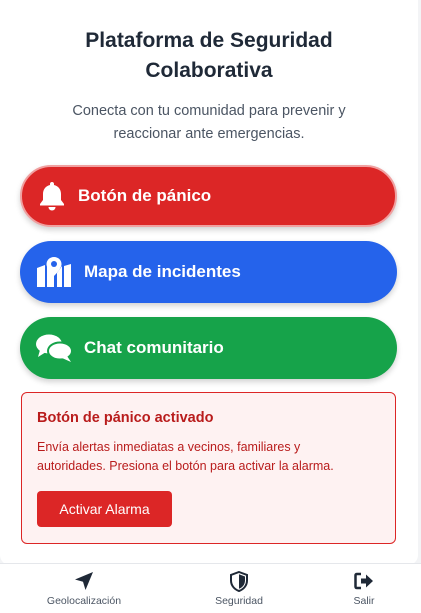 This screenshot has width=421, height=613. What do you see at coordinates (125, 418) in the screenshot?
I see `alert-title: Botón de pánico activado` at bounding box center [125, 418].